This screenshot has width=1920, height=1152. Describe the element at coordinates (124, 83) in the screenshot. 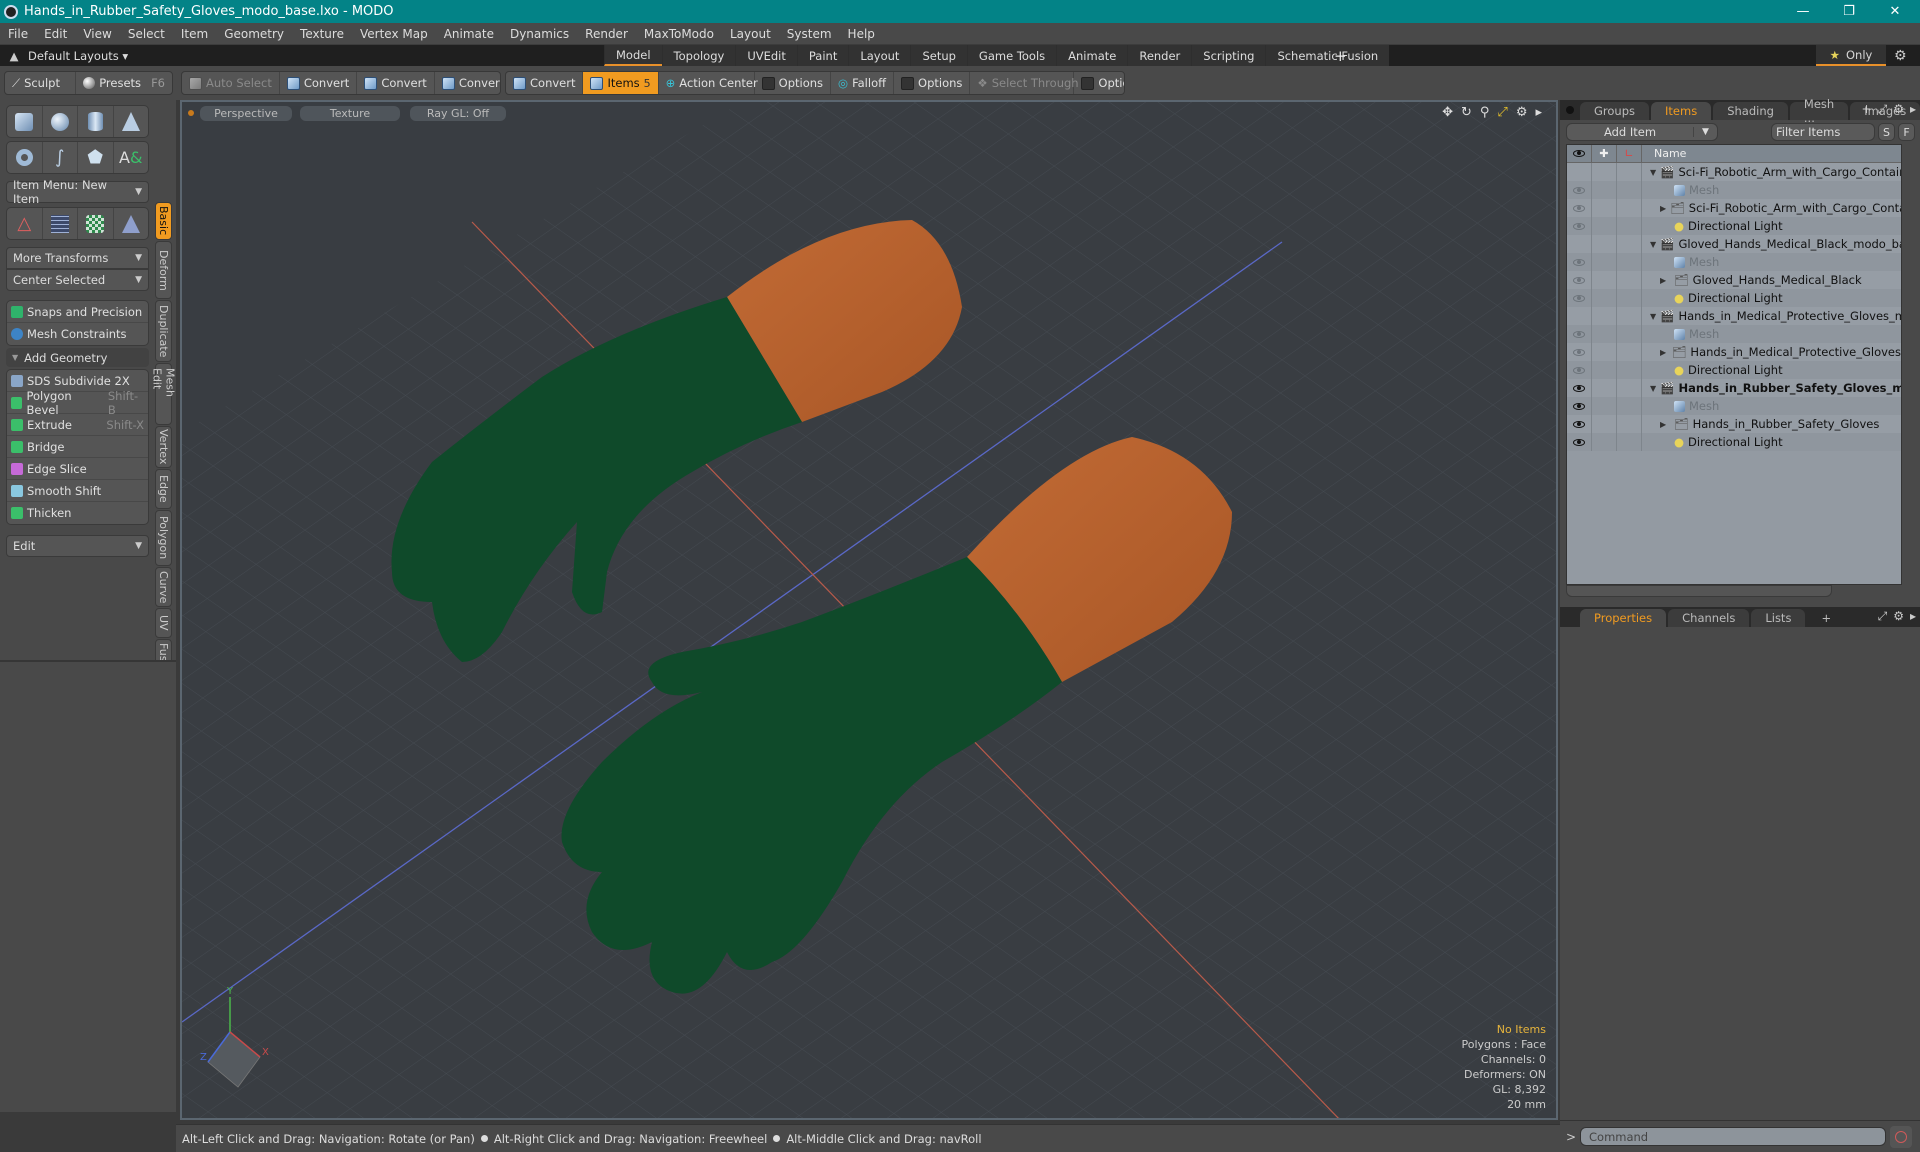

I see `presets-button: Presets F6` at that location.